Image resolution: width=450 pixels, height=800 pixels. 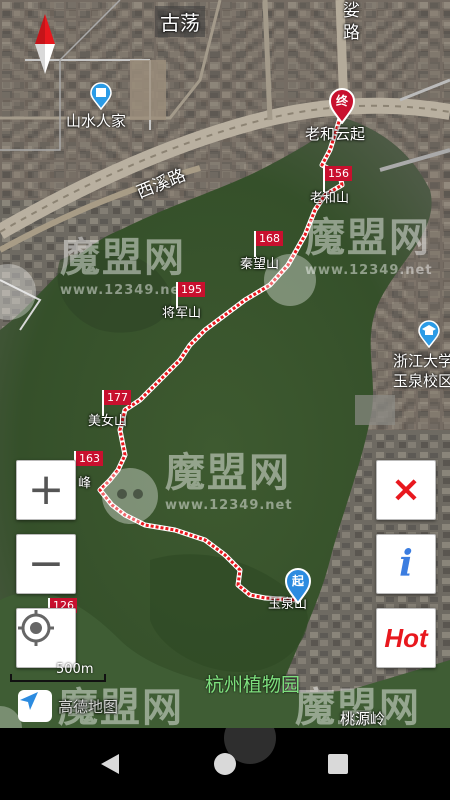 I want to click on scale-bar: 500m, so click(x=60, y=674).